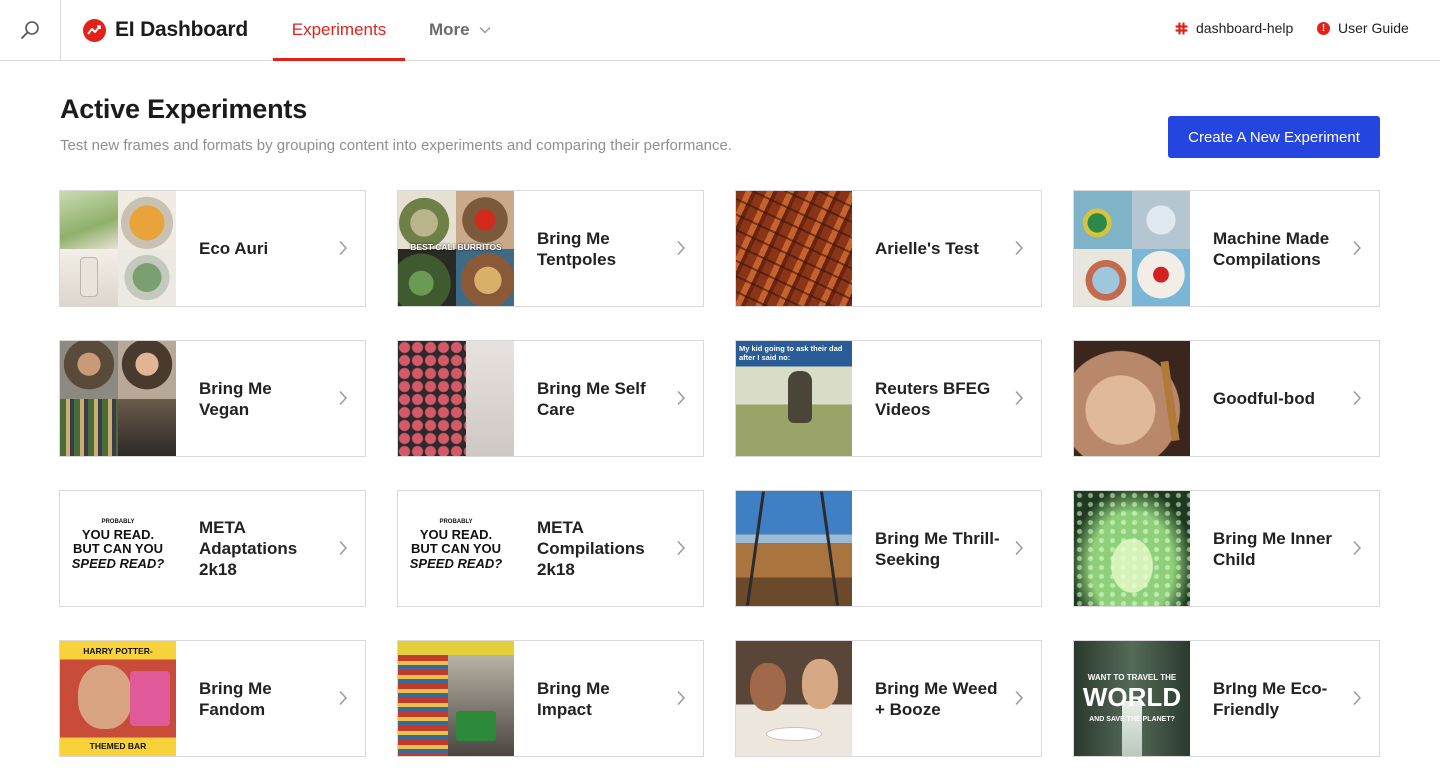 Image resolution: width=1440 pixels, height=781 pixels. I want to click on search-button, so click(30, 30).